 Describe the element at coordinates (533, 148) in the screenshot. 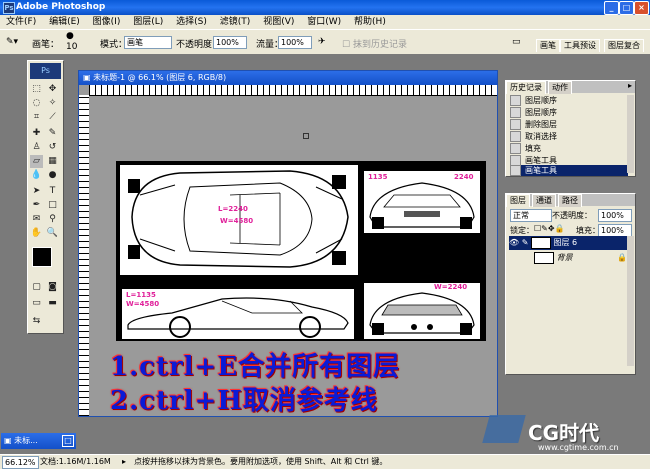

I see `history-item-label: 填充` at that location.